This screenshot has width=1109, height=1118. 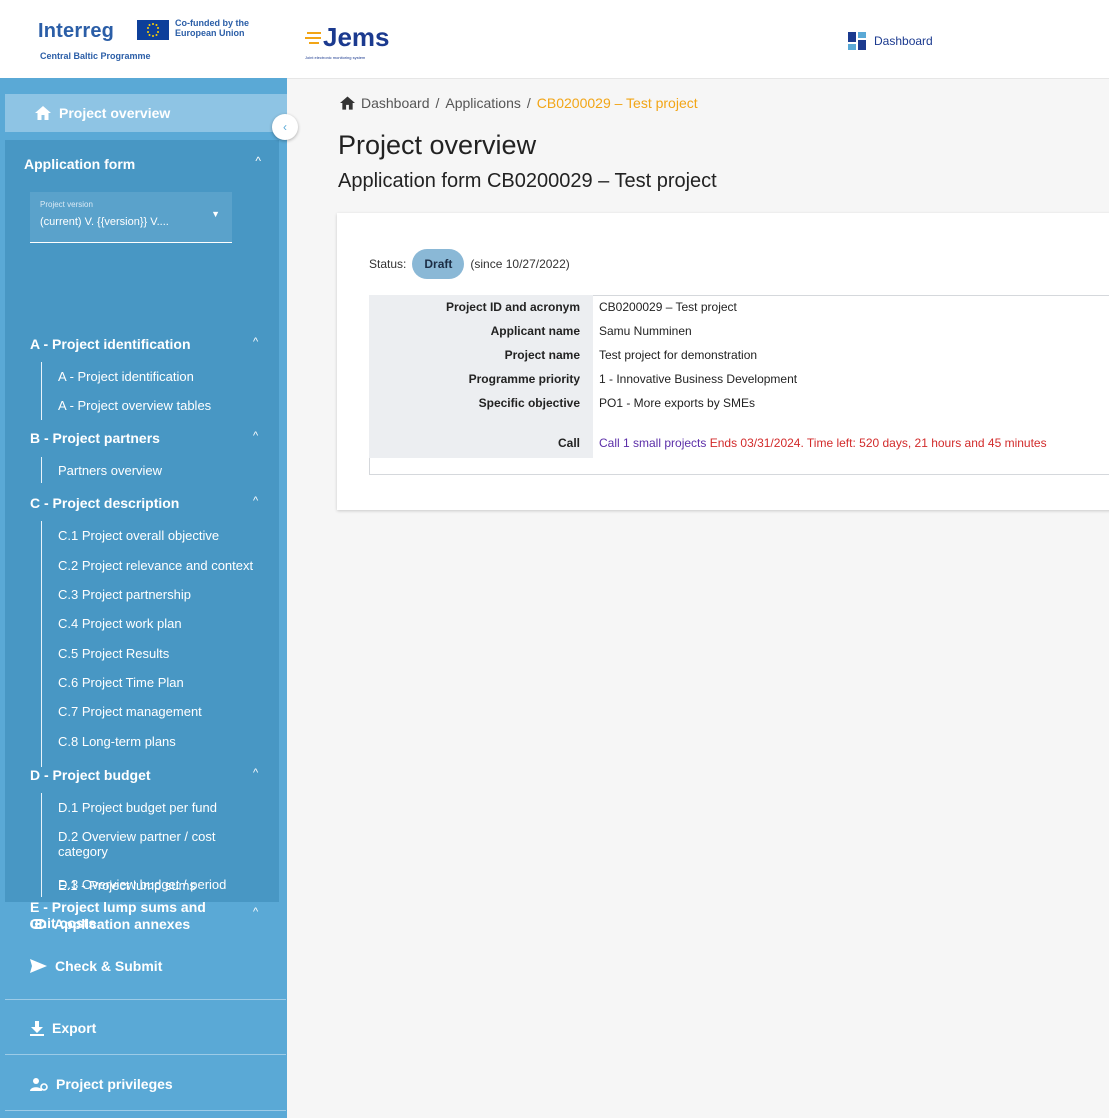 I want to click on user-settings-icon, so click(x=39, y=1084).